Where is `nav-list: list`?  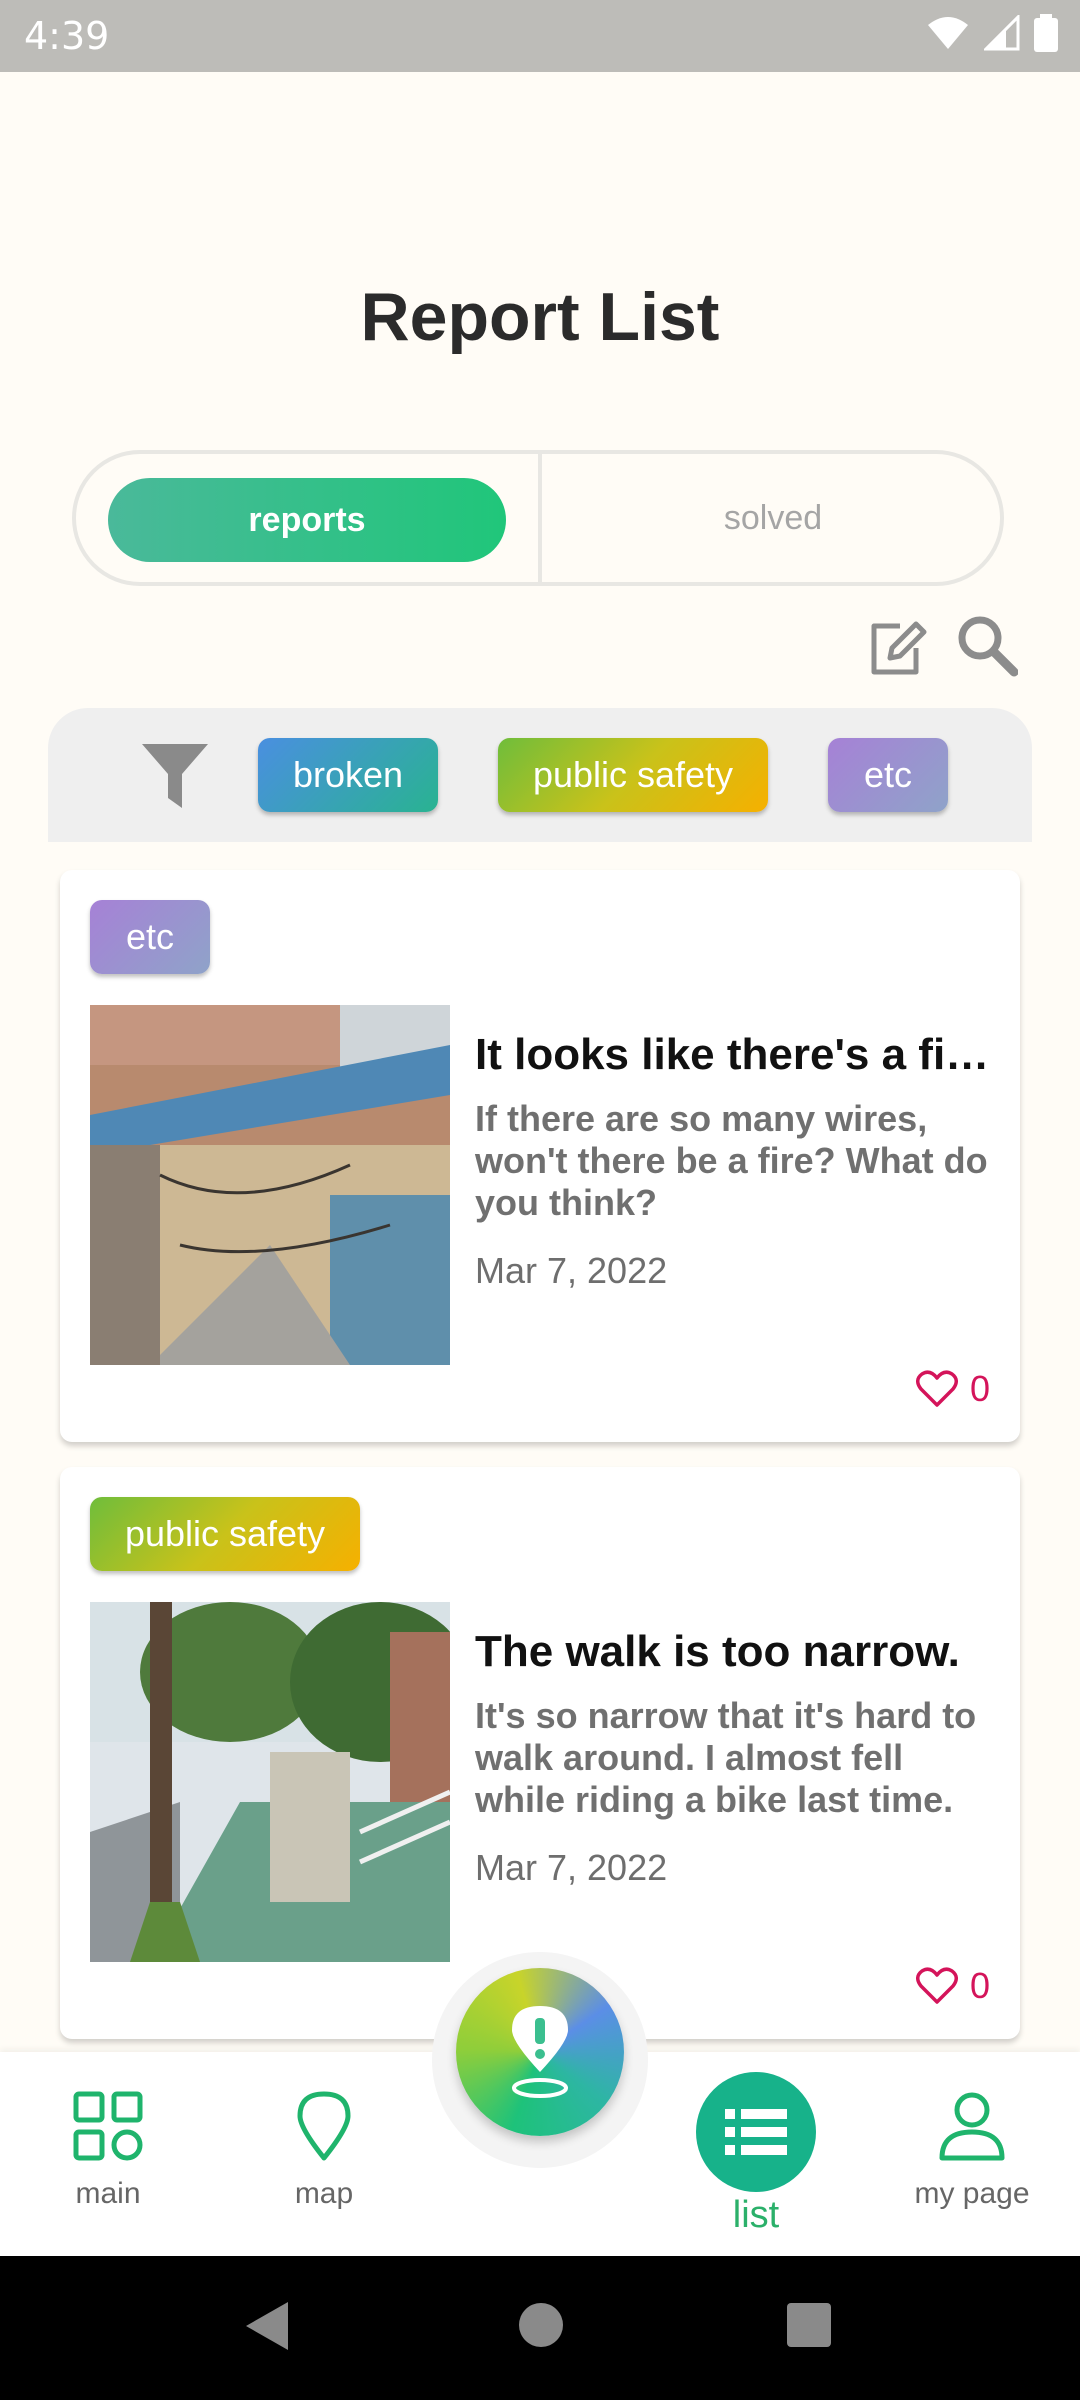 nav-list: list is located at coordinates (756, 2154).